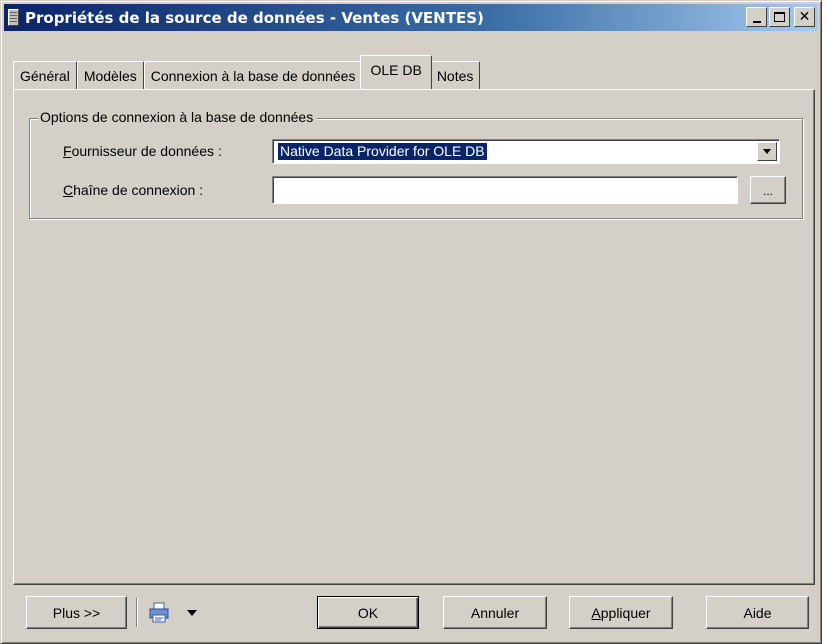 The height and width of the screenshot is (644, 827). Describe the element at coordinates (382, 151) in the screenshot. I see `provider-select-value: Native Data Provider for OLE DB` at that location.